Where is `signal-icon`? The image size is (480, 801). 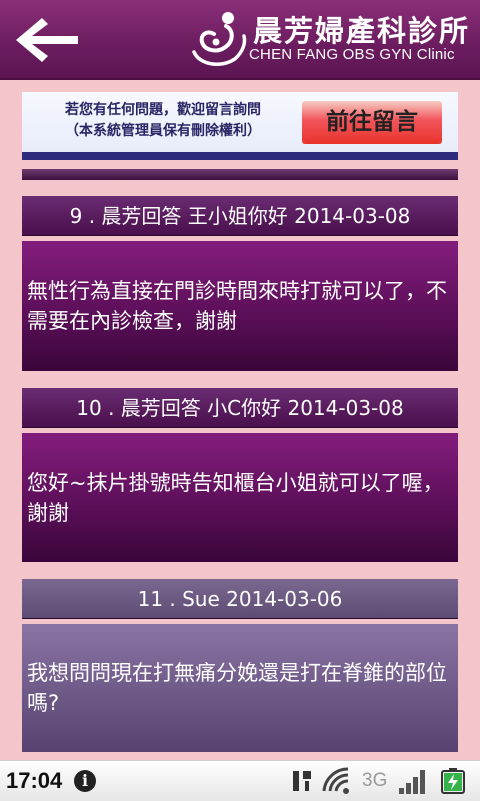
signal-icon is located at coordinates (412, 782).